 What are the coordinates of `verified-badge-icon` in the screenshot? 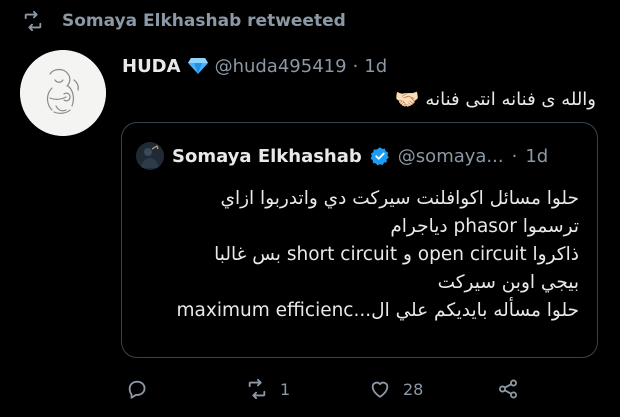 It's located at (380, 156).